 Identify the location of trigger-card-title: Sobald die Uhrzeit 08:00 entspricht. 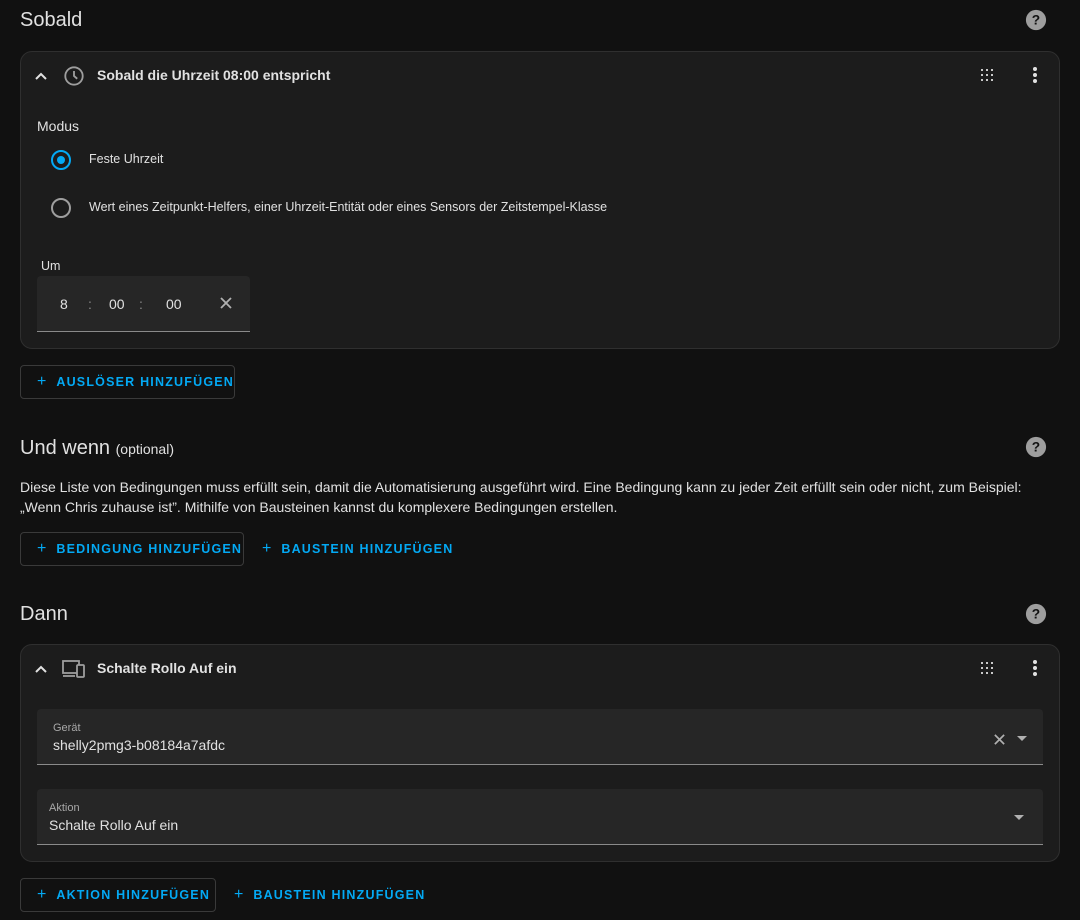
(214, 75).